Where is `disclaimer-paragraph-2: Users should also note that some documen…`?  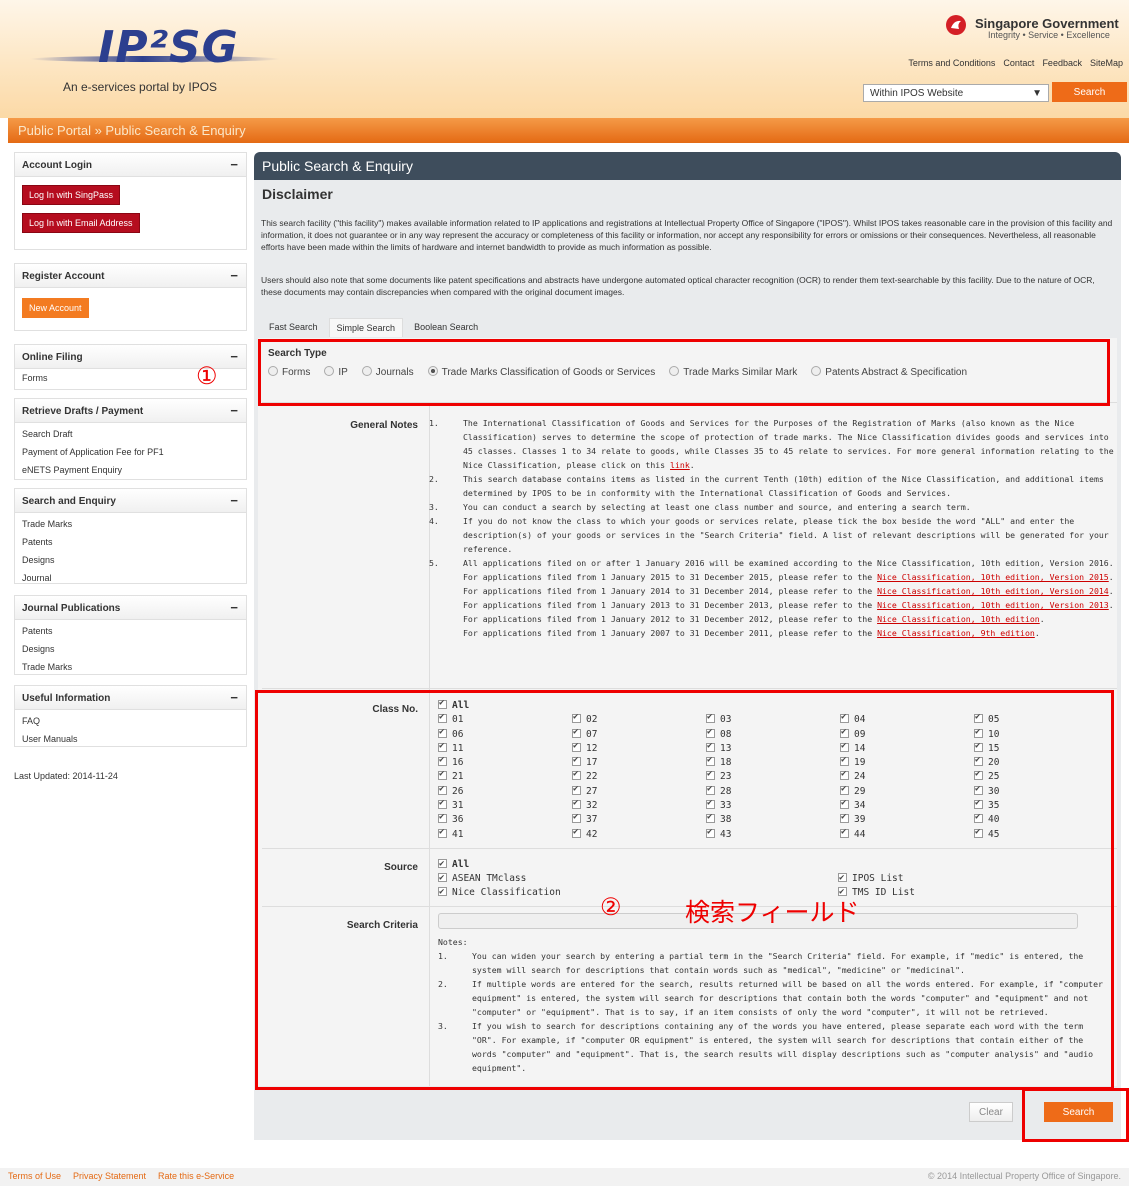
disclaimer-paragraph-2: Users should also note that some documen… is located at coordinates (678, 286).